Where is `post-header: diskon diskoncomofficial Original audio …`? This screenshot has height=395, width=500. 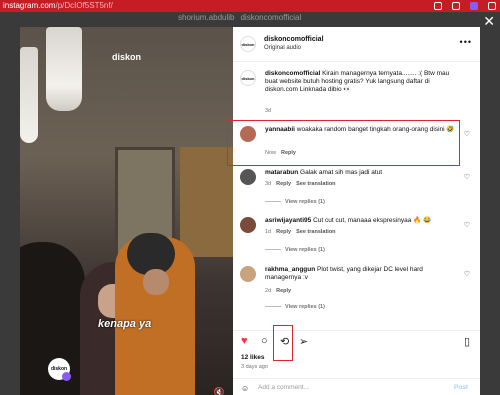 post-header: diskon diskoncomofficial Original audio … is located at coordinates (356, 44).